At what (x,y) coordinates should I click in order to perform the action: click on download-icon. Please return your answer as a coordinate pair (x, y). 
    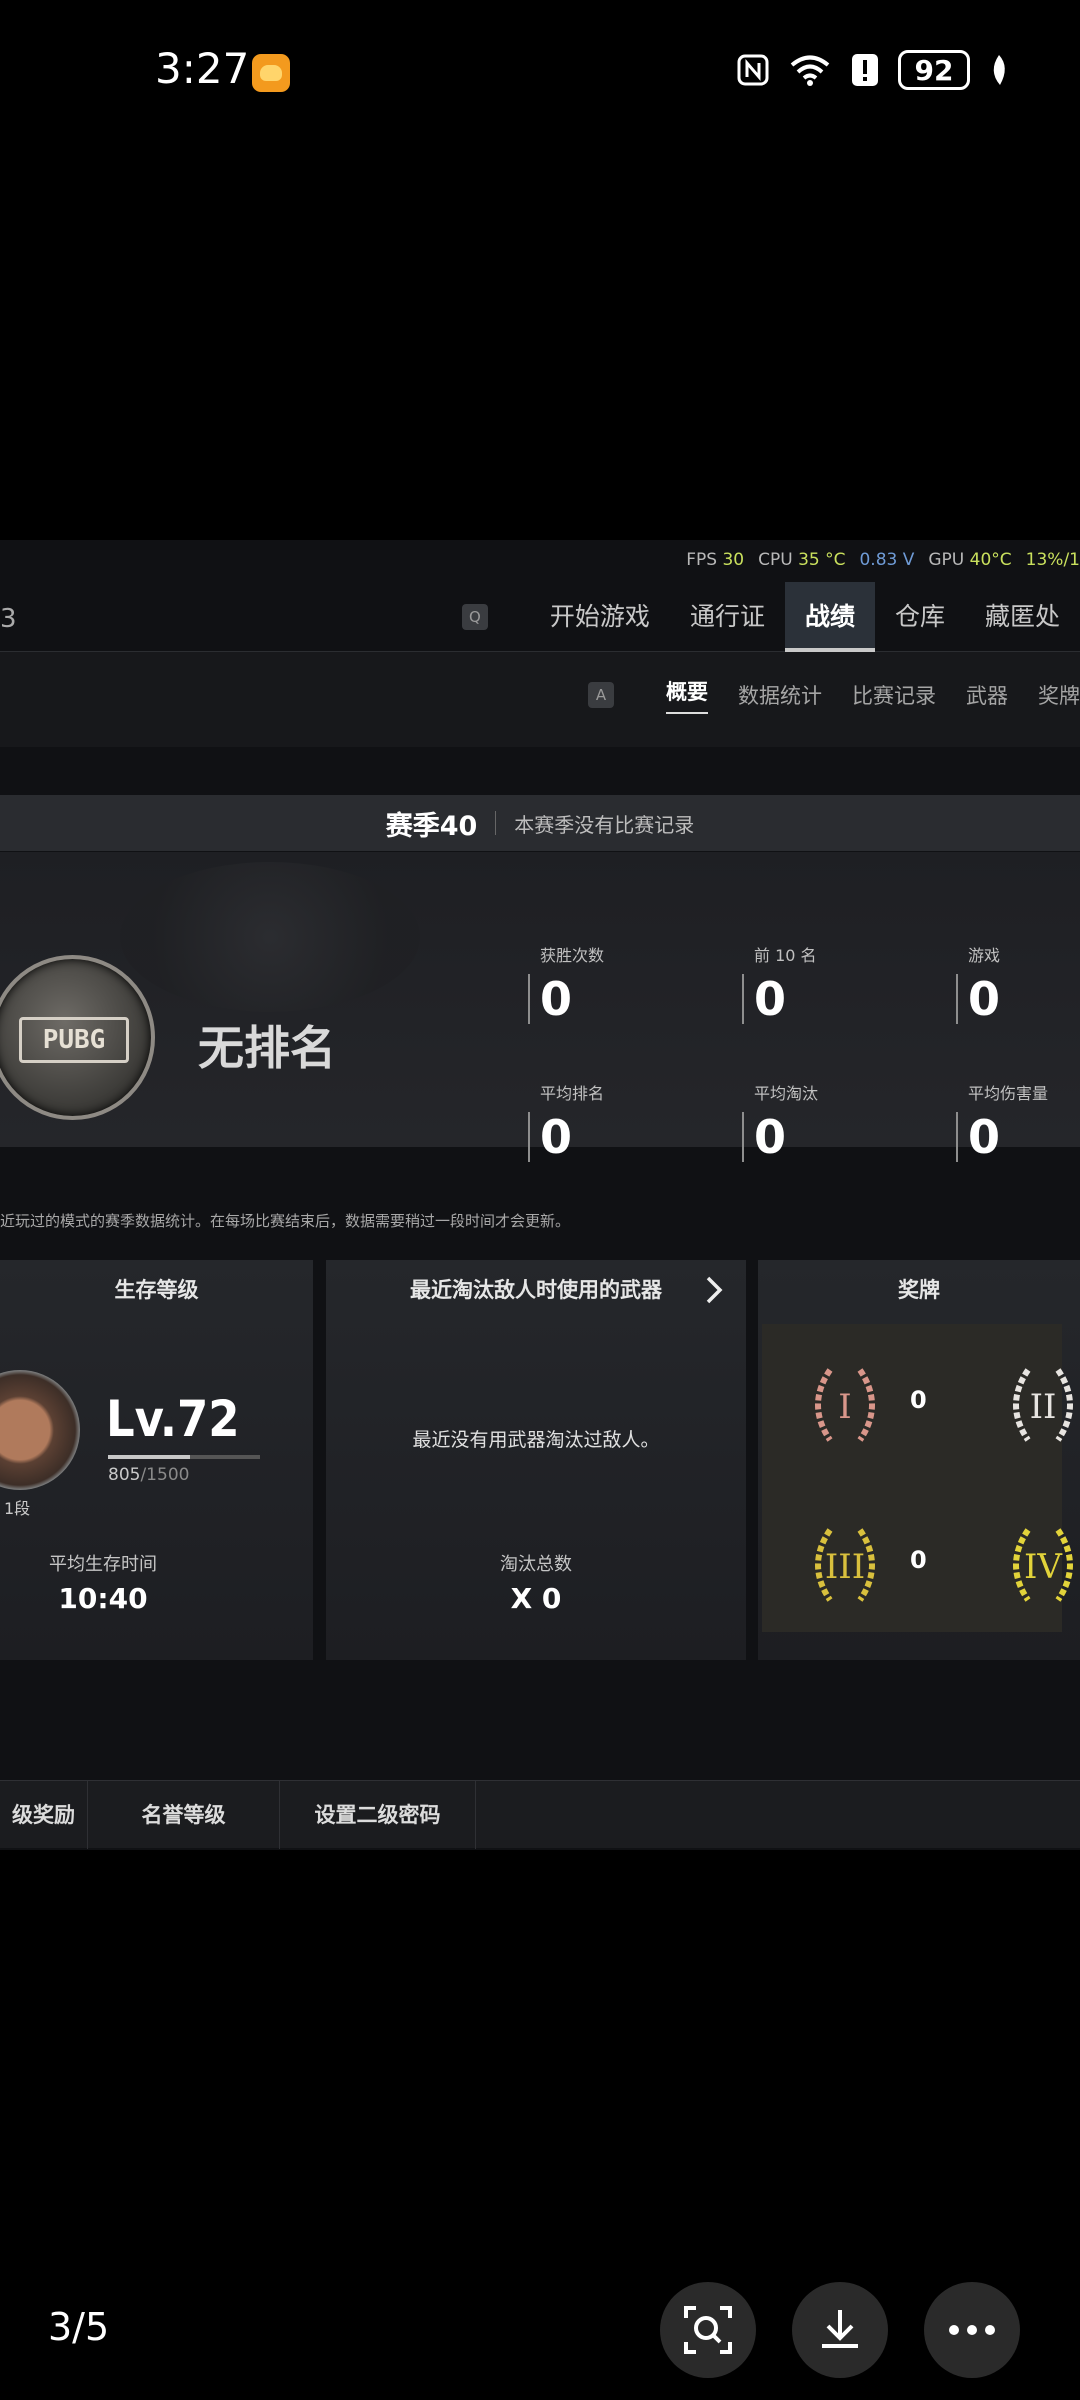
    Looking at the image, I should click on (840, 2330).